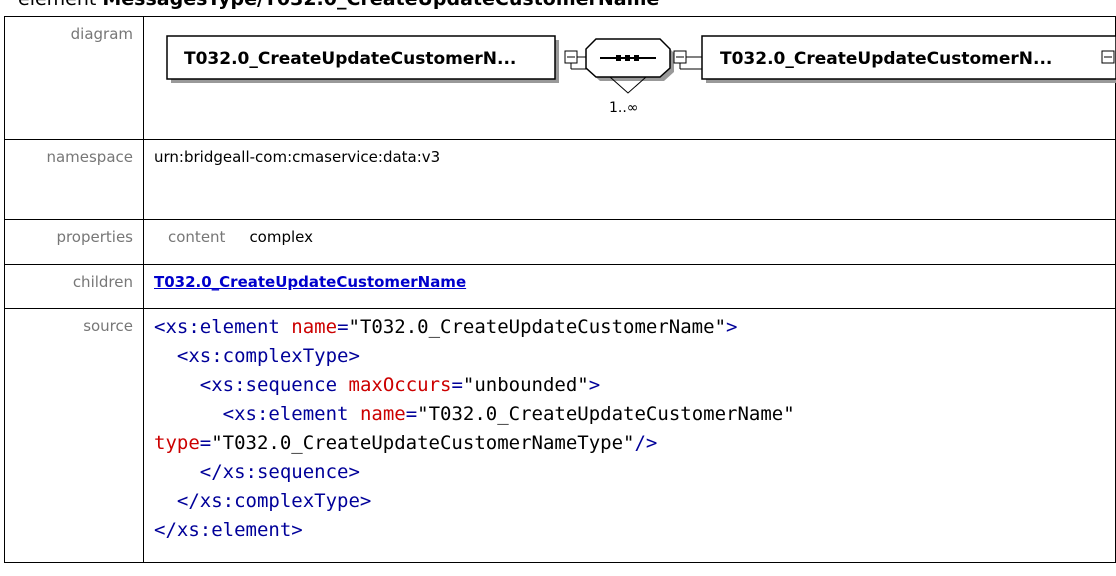 This screenshot has height=576, width=1116. I want to click on row-label-properties: properties, so click(74, 242).